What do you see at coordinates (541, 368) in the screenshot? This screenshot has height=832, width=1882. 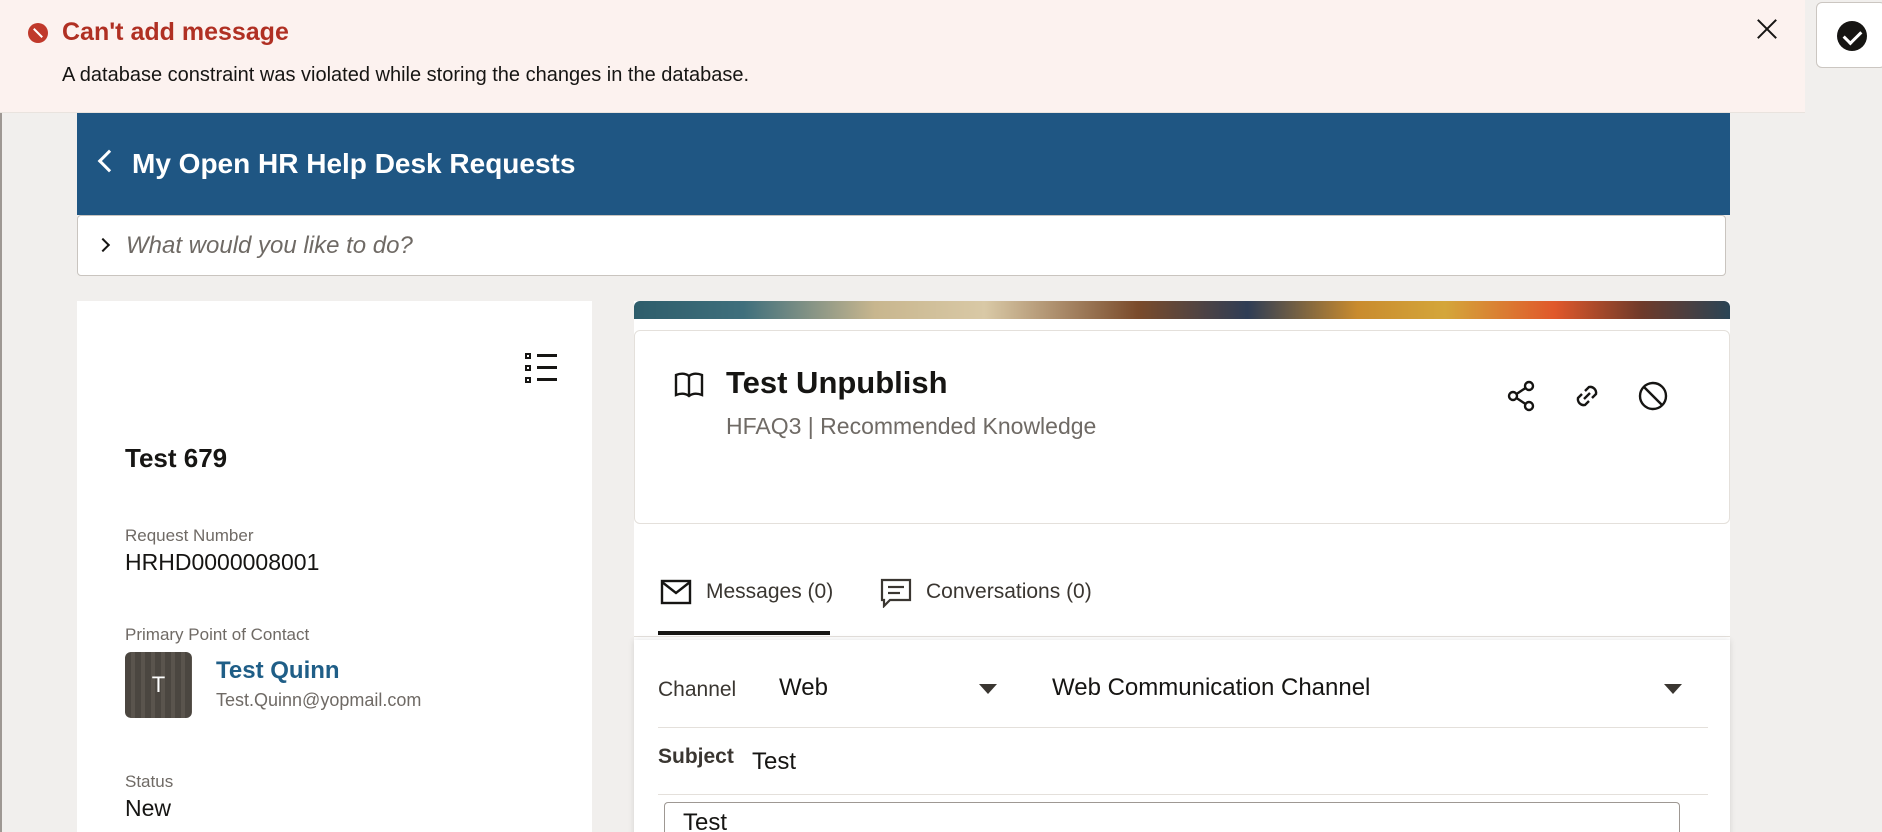 I see `list-view-icon` at bounding box center [541, 368].